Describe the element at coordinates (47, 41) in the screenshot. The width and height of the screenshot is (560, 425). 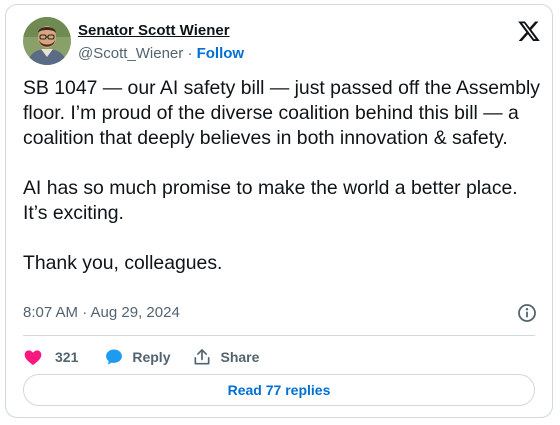
I see `avatar` at that location.